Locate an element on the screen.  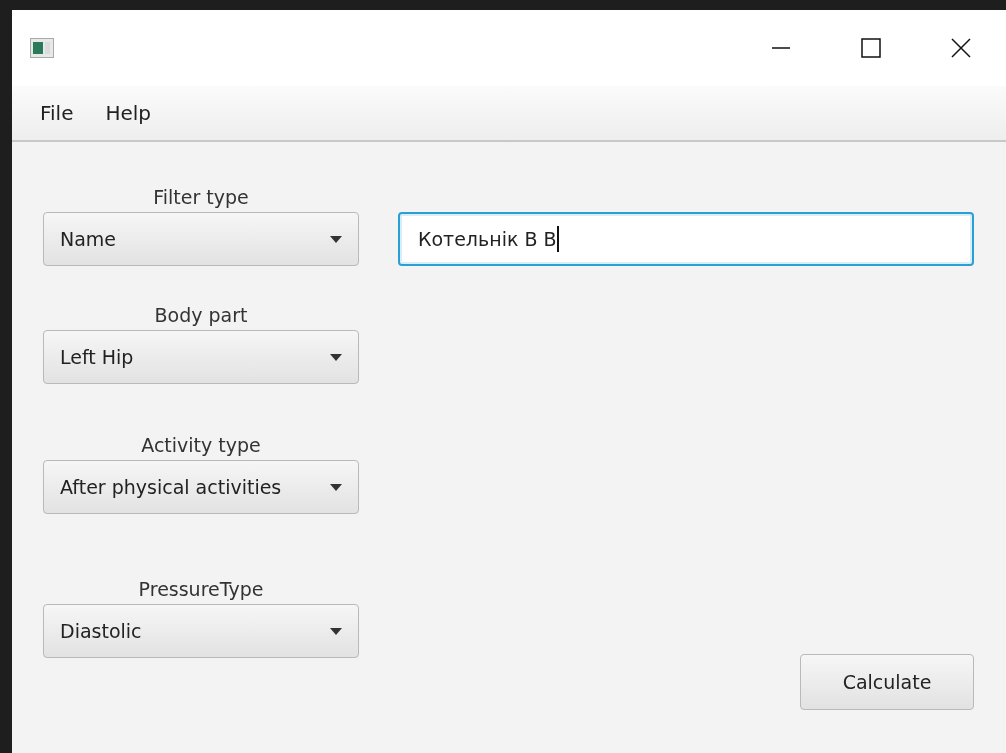
app-icon is located at coordinates (42, 48).